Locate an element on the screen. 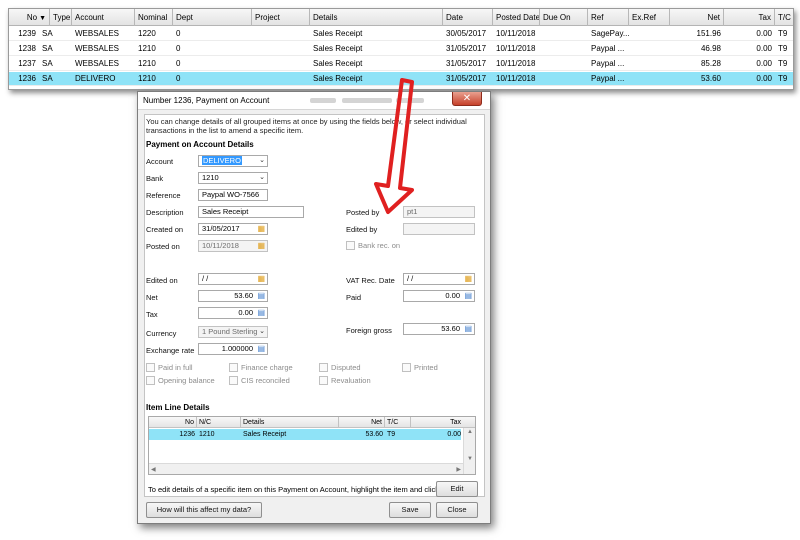 The width and height of the screenshot is (800, 540). posted-on-label: Posted on is located at coordinates (163, 246).